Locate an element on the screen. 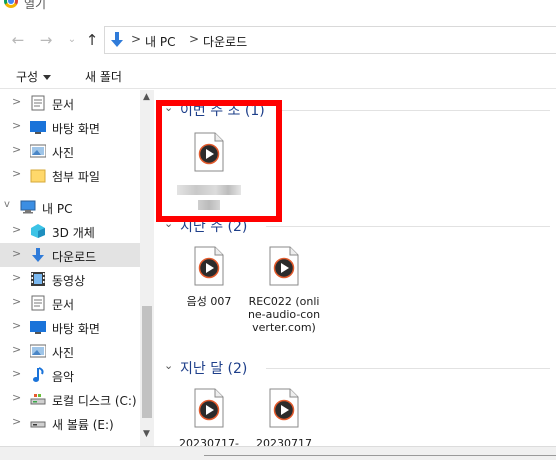 The image size is (556, 460). bottom-bar is located at coordinates (278, 453).